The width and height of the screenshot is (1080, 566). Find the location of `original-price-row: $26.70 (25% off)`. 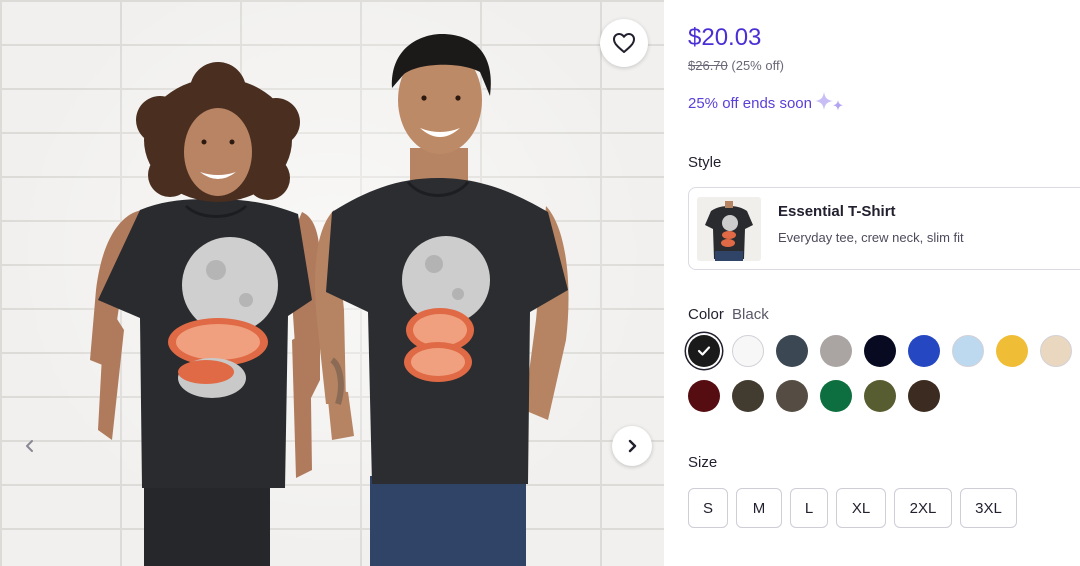

original-price-row: $26.70 (25% off) is located at coordinates (736, 65).